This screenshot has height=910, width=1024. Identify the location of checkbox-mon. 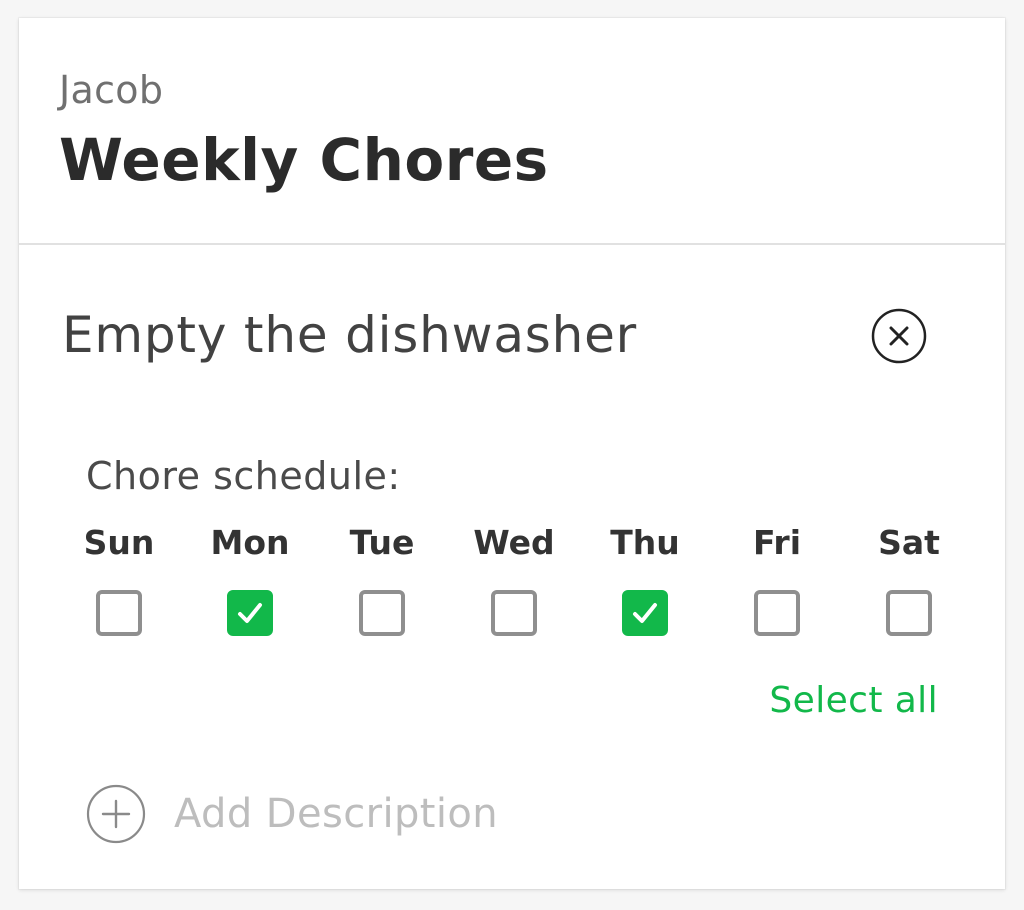
(250, 613).